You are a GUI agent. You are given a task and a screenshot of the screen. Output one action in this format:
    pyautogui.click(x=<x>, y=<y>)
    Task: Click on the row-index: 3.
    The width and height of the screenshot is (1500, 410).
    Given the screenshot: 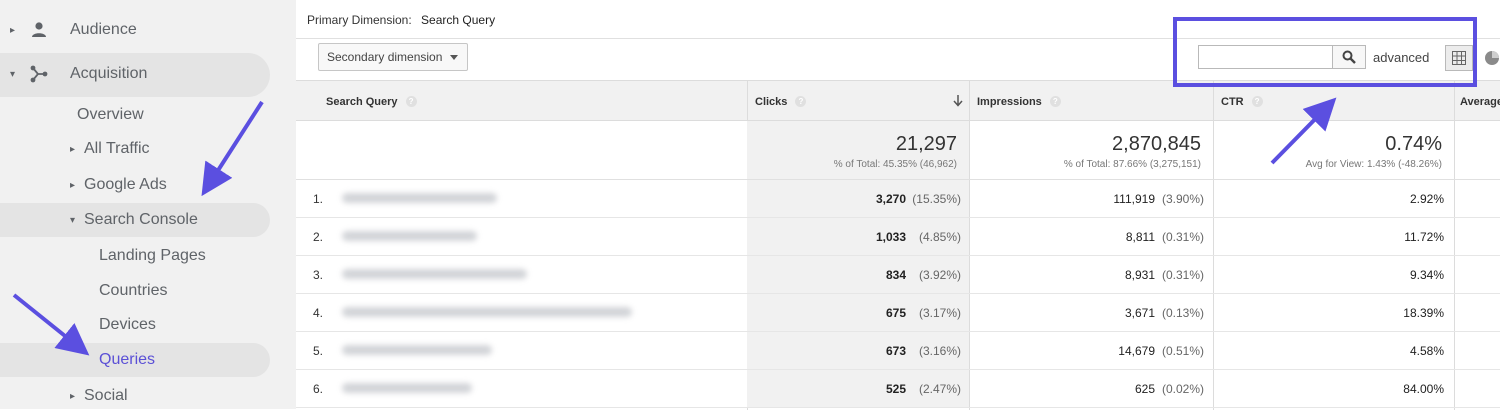 What is the action you would take?
    pyautogui.click(x=318, y=275)
    